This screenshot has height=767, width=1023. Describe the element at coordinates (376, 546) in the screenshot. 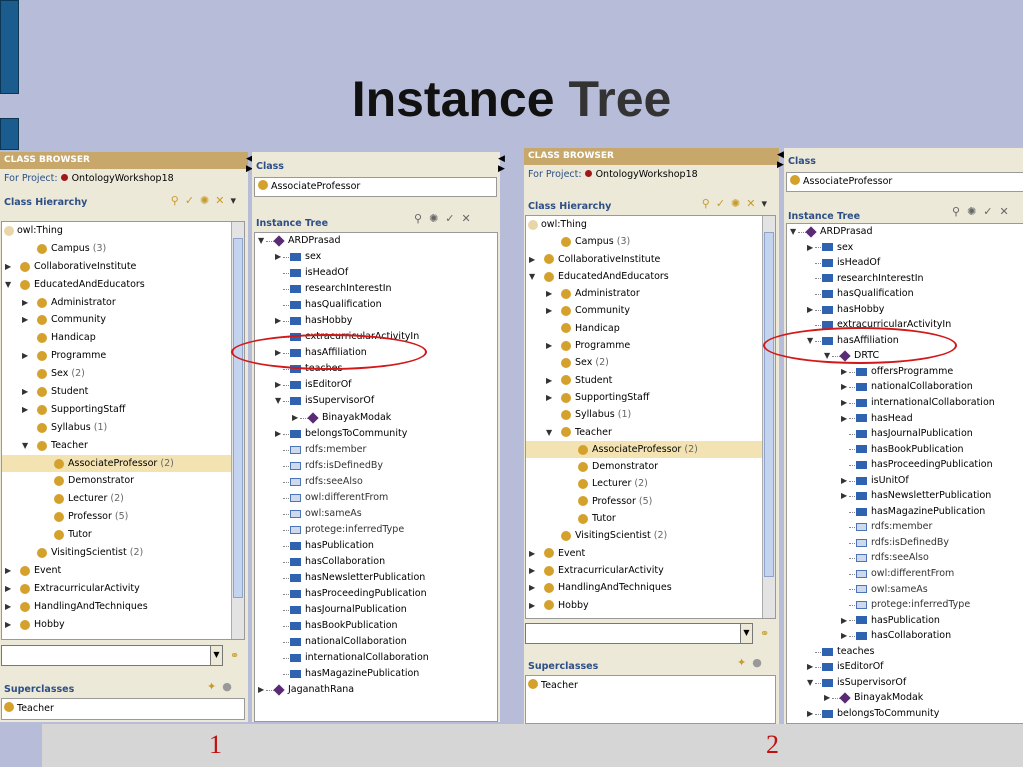

I see `instance-tree-item-haspublication: hasPublication` at that location.